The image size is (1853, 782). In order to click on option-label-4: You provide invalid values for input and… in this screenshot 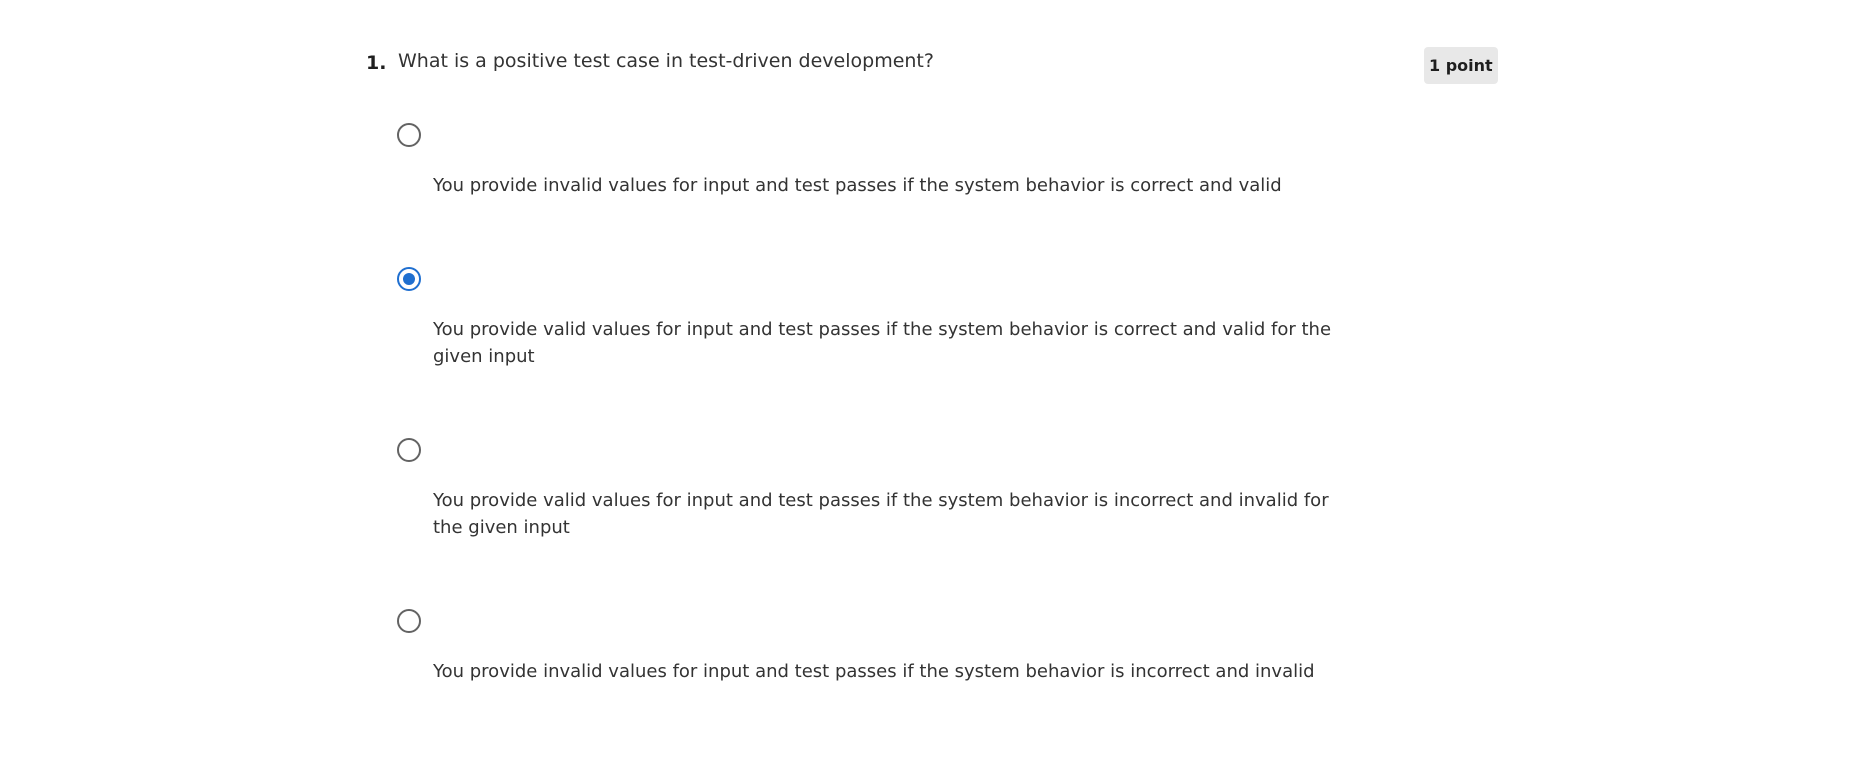, I will do `click(874, 671)`.